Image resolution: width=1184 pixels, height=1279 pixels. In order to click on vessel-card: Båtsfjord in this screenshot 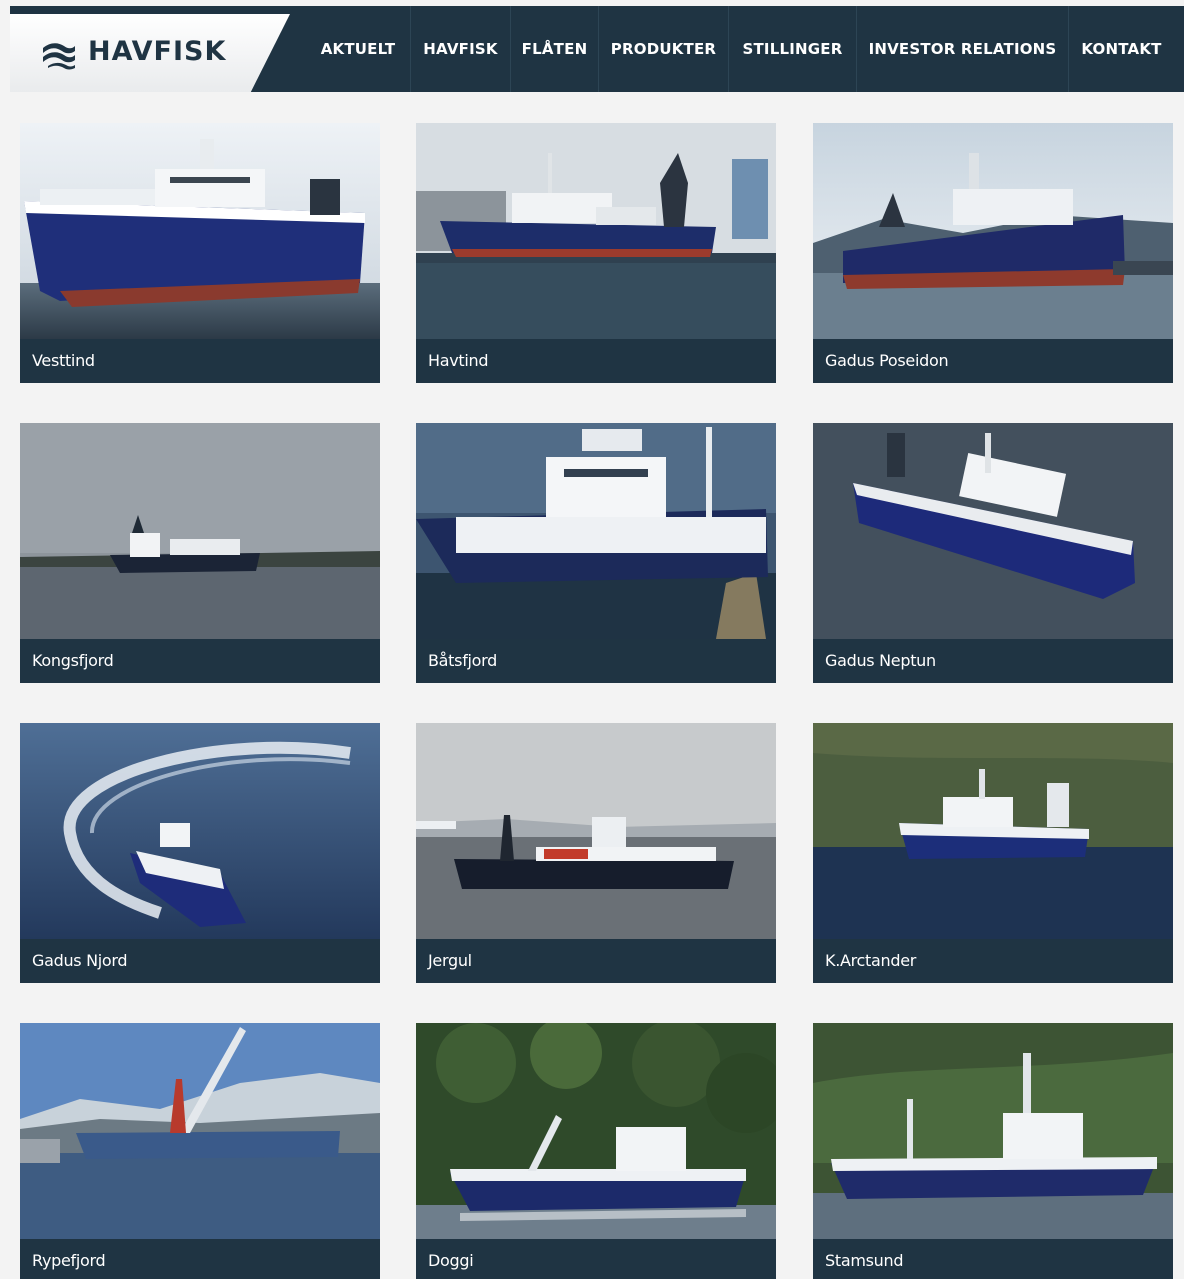, I will do `click(596, 553)`.